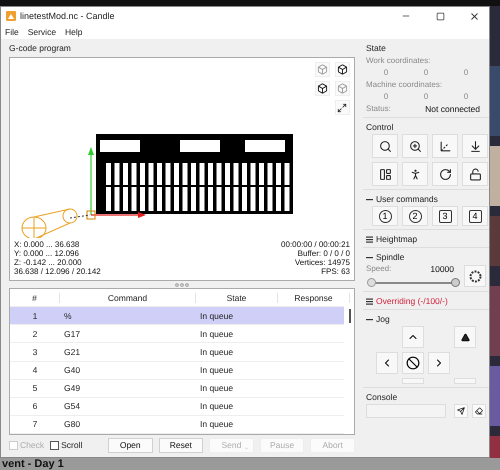 The height and width of the screenshot is (470, 500). Describe the element at coordinates (35, 370) in the screenshot. I see `table-cell-text: 4` at that location.